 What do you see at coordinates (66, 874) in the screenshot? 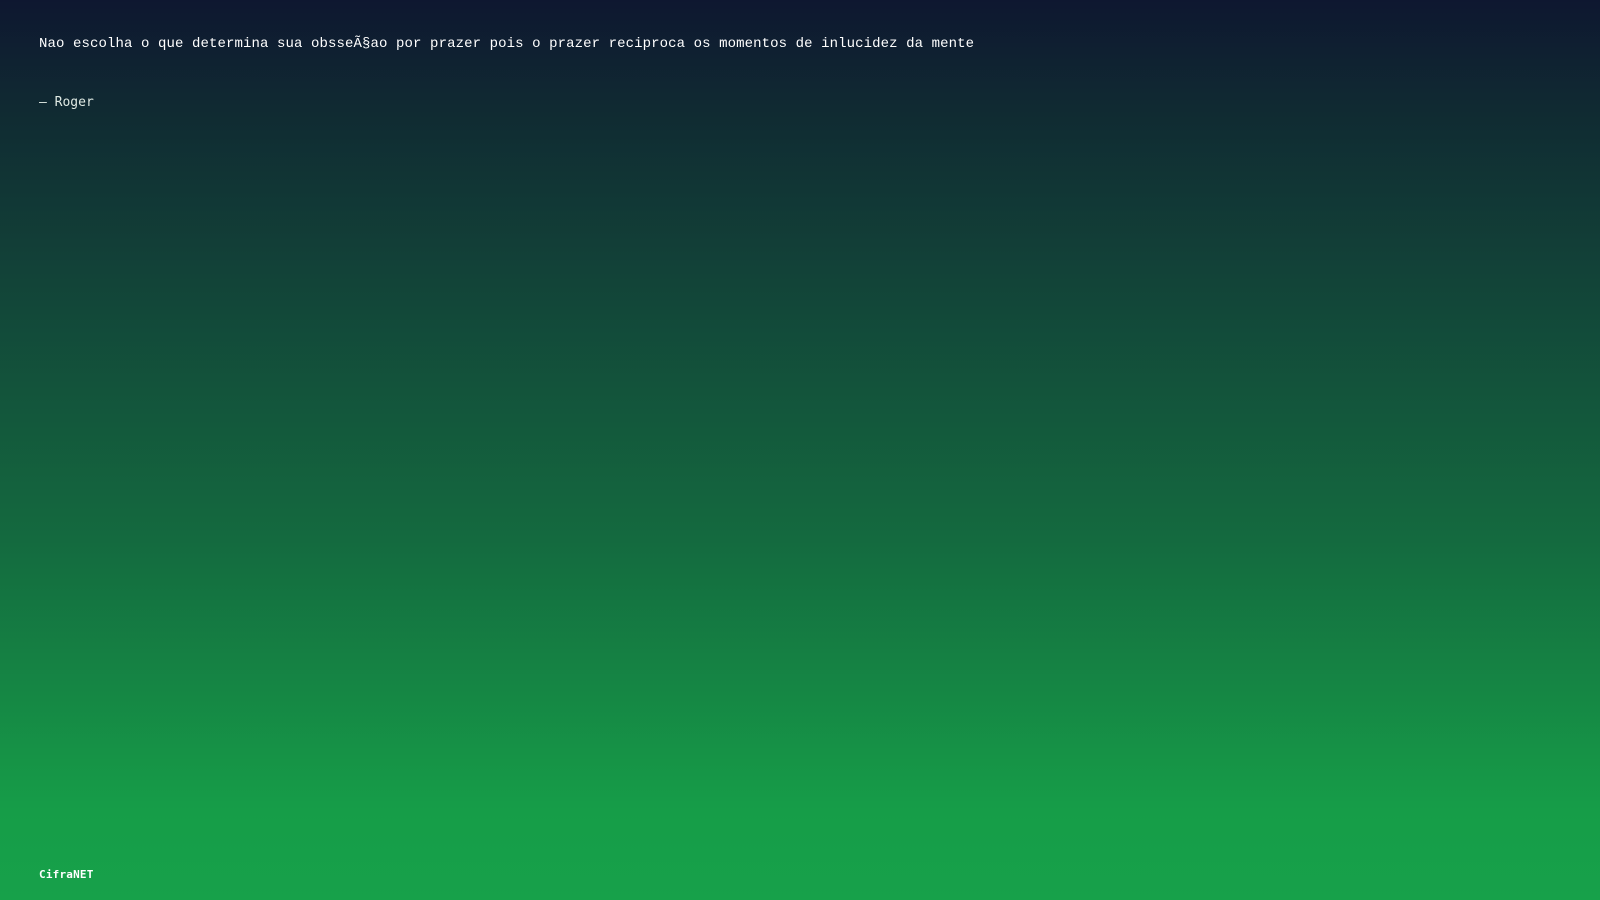
I see `brand-label: CifraNET` at bounding box center [66, 874].